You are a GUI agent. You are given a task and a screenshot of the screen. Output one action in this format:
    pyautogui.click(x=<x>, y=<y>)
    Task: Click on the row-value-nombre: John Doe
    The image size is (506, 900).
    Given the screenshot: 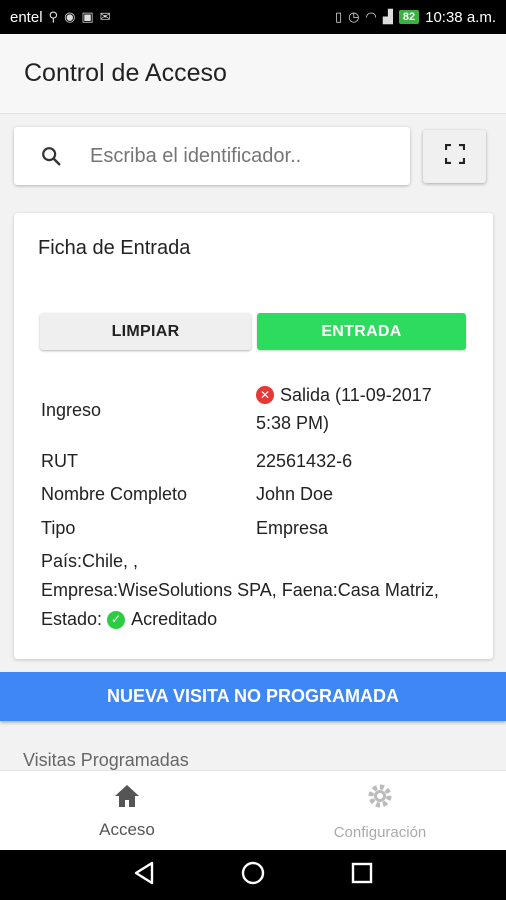 What is the action you would take?
    pyautogui.click(x=295, y=494)
    